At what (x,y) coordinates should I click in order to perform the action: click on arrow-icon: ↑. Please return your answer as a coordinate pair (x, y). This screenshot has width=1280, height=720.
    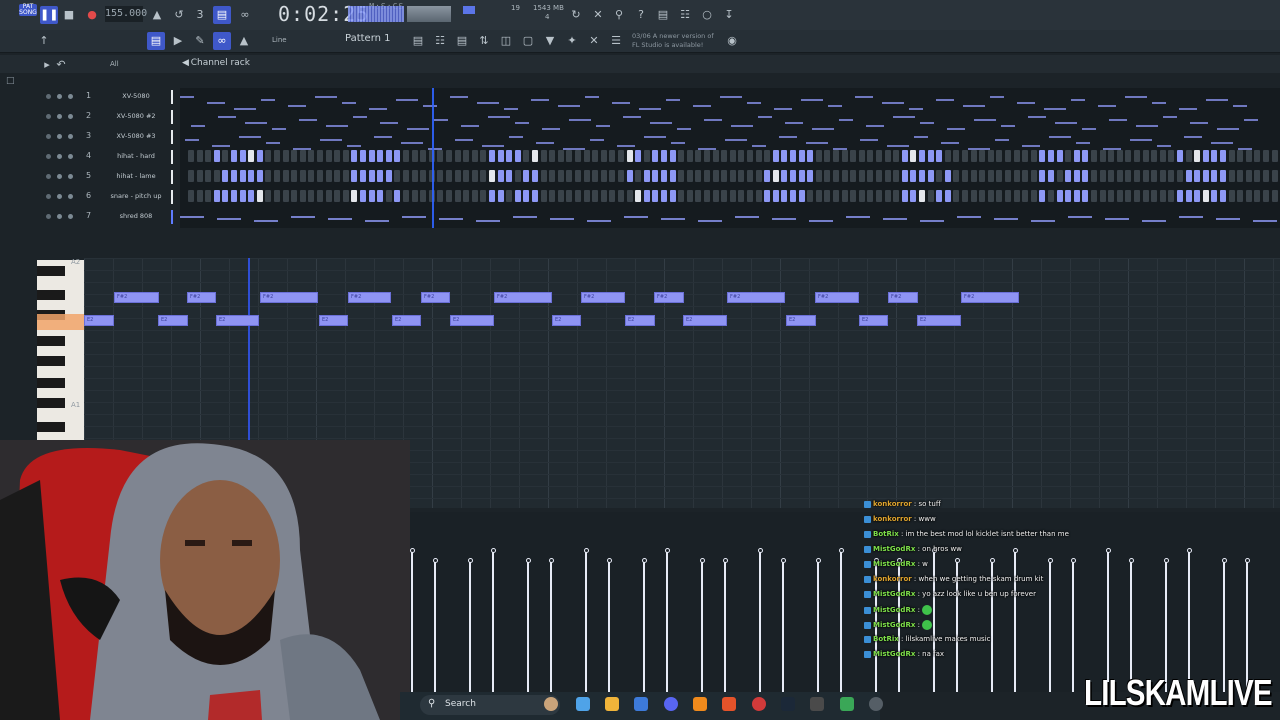
    Looking at the image, I should click on (44, 41).